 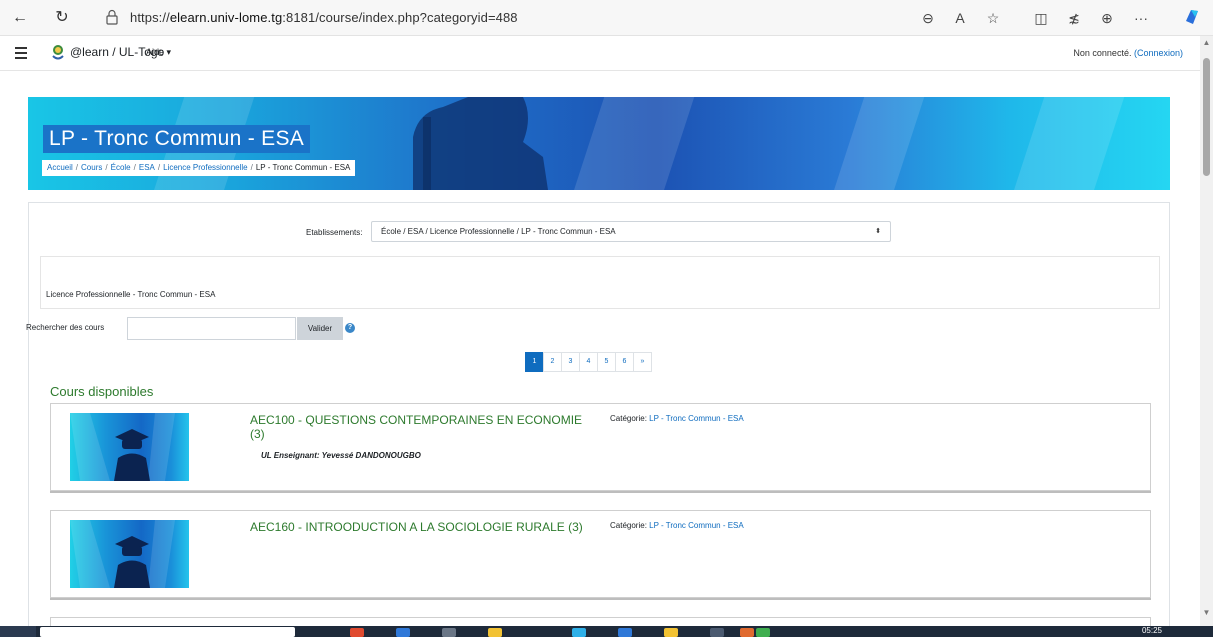 I want to click on back-arrow-icon: ←, so click(x=20, y=18).